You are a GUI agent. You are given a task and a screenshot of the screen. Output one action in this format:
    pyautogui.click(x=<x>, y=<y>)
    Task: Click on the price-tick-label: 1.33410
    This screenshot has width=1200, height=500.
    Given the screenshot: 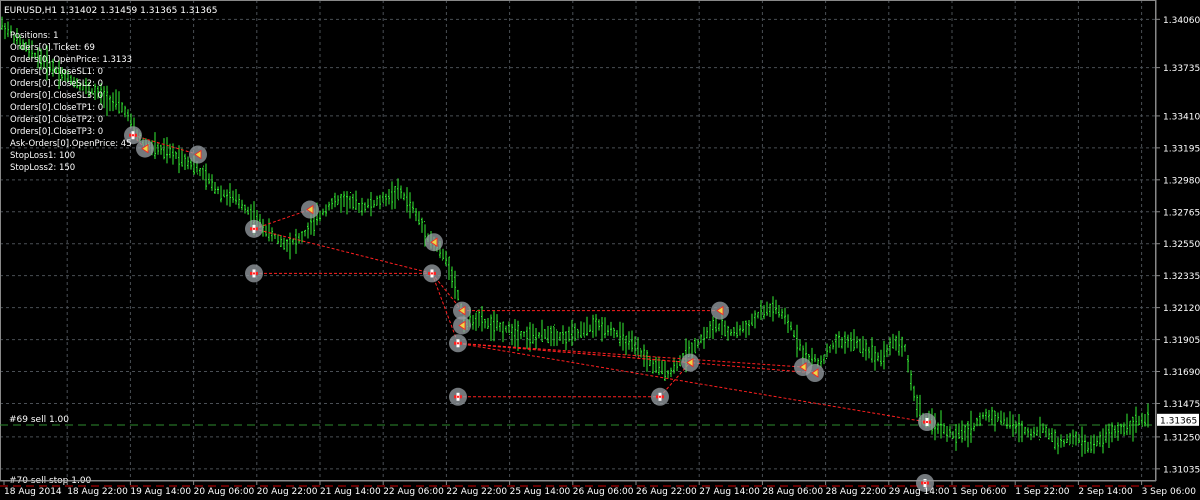 What is the action you would take?
    pyautogui.click(x=1181, y=117)
    